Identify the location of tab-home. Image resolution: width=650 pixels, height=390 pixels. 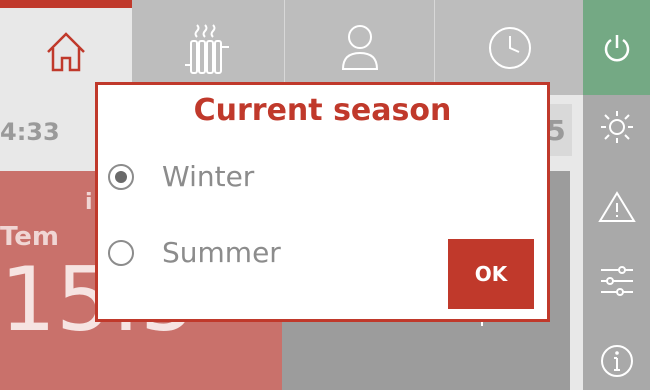
(66, 47).